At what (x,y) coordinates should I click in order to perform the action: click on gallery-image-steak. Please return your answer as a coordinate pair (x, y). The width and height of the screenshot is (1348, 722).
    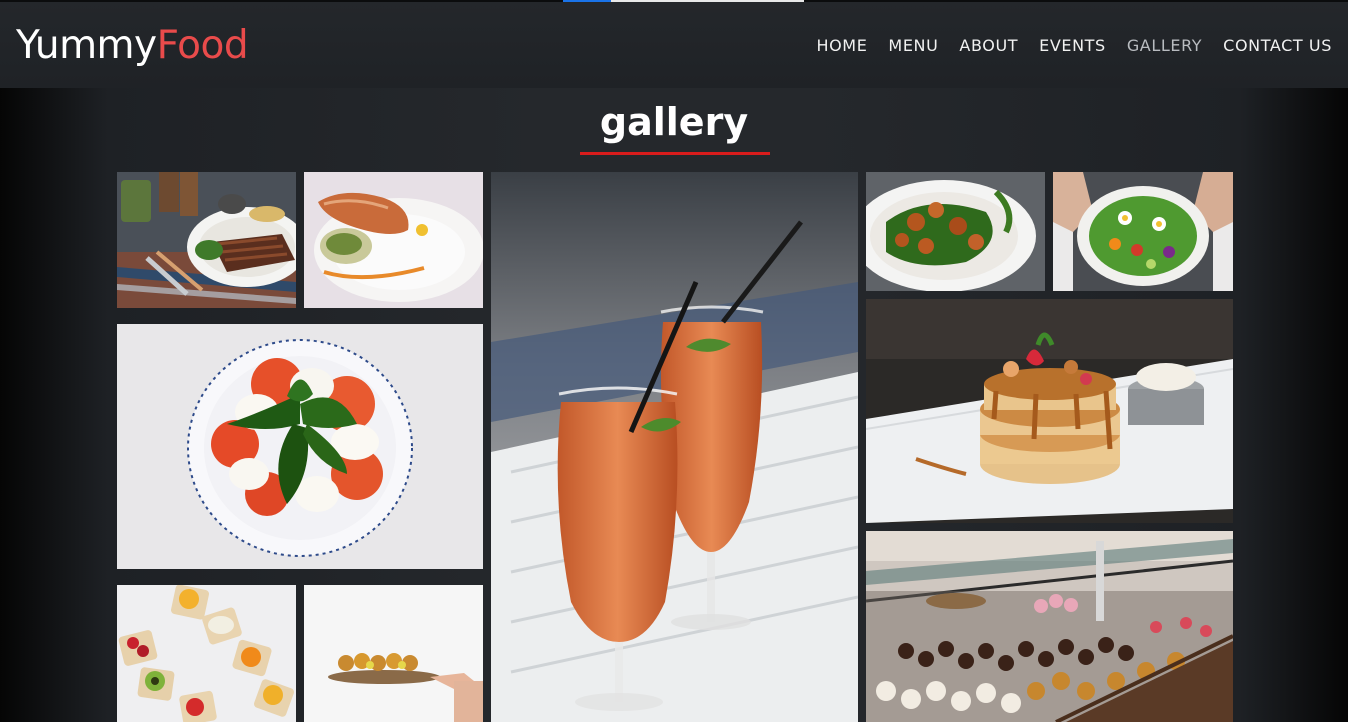
    Looking at the image, I should click on (206, 240).